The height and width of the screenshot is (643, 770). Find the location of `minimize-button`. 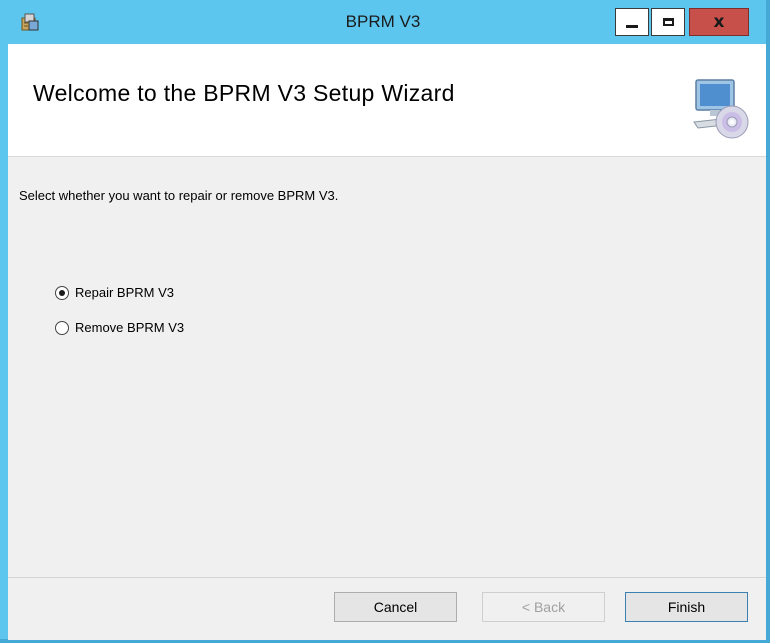

minimize-button is located at coordinates (632, 22).